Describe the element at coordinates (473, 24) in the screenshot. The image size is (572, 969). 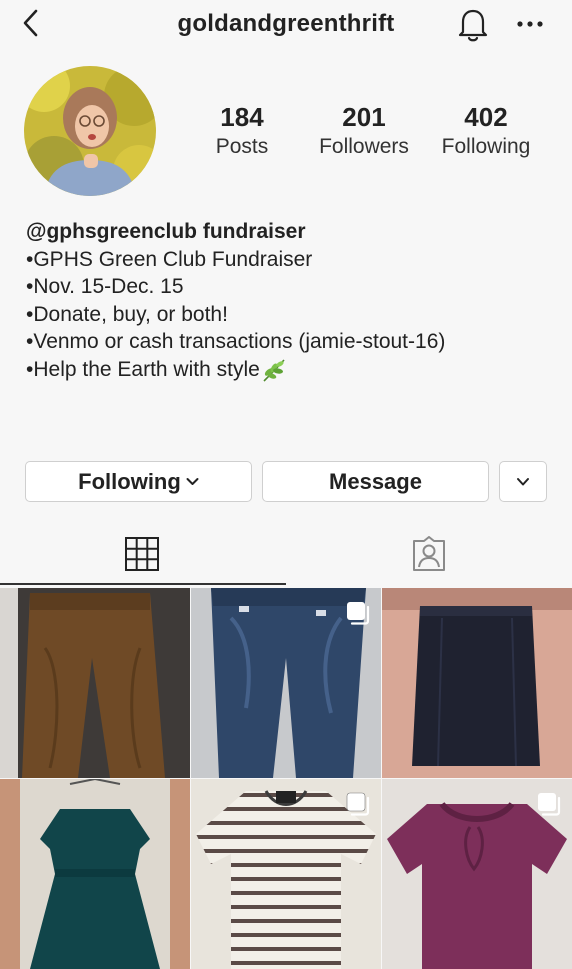
I see `bell-icon` at that location.